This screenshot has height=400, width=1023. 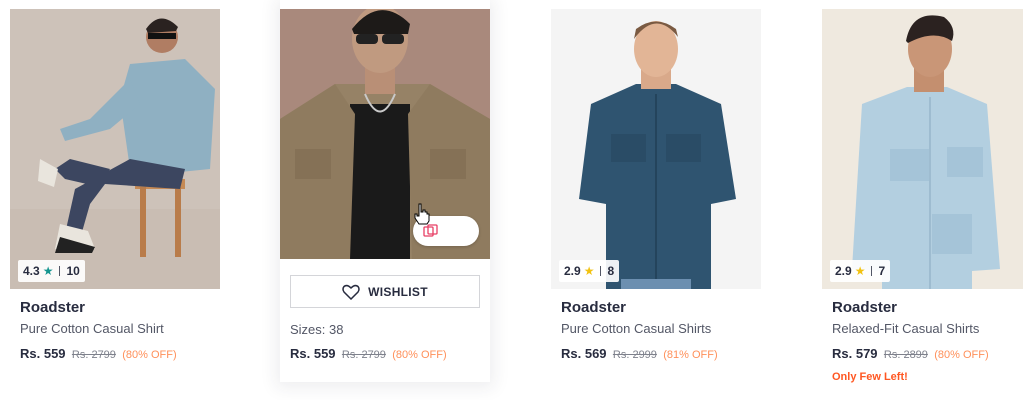 What do you see at coordinates (351, 292) in the screenshot?
I see `heart-icon` at bounding box center [351, 292].